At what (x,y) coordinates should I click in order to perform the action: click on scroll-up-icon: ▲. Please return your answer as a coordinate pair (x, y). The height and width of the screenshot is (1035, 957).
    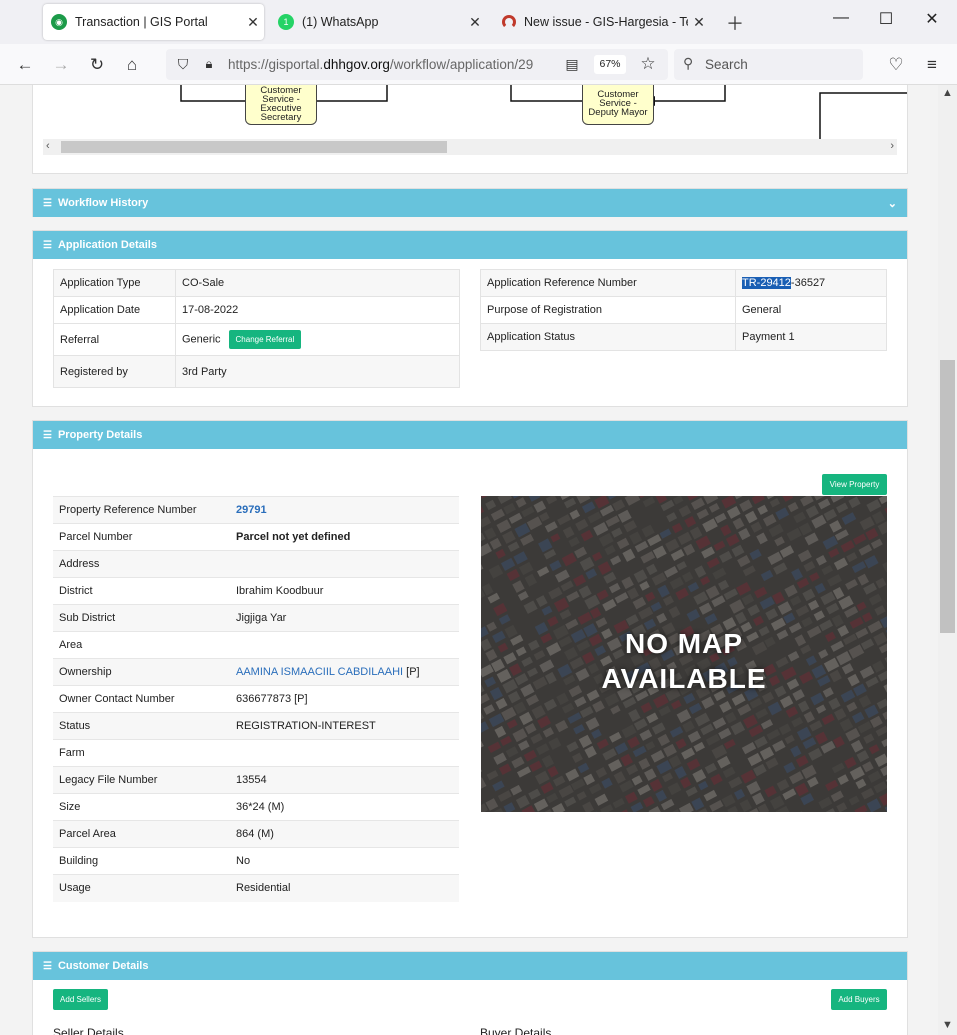
    Looking at the image, I should click on (947, 93).